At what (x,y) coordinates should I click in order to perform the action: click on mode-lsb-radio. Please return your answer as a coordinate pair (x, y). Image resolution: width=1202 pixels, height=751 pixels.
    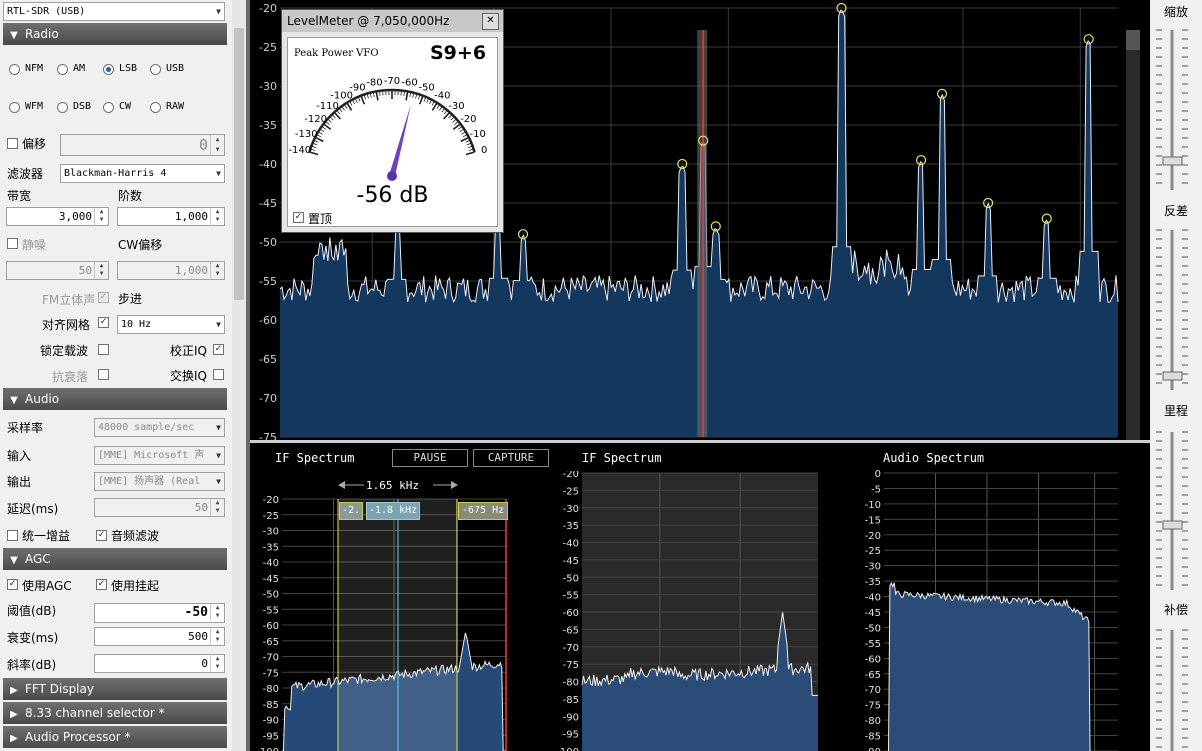
    Looking at the image, I should click on (108, 69).